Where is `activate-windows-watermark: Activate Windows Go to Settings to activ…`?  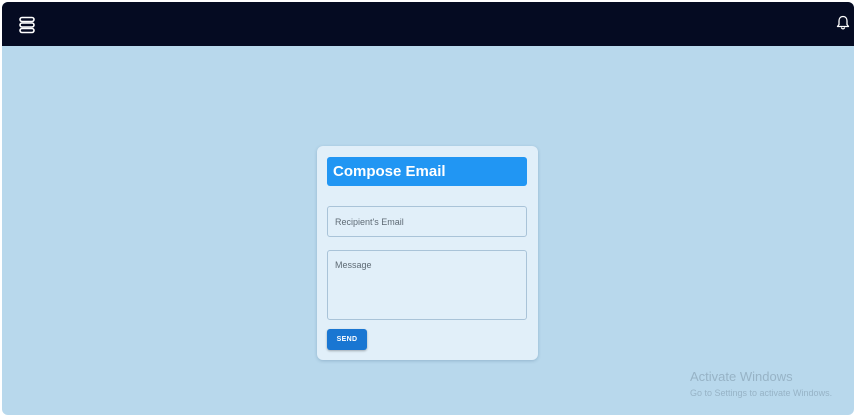 activate-windows-watermark: Activate Windows Go to Settings to activ… is located at coordinates (761, 384).